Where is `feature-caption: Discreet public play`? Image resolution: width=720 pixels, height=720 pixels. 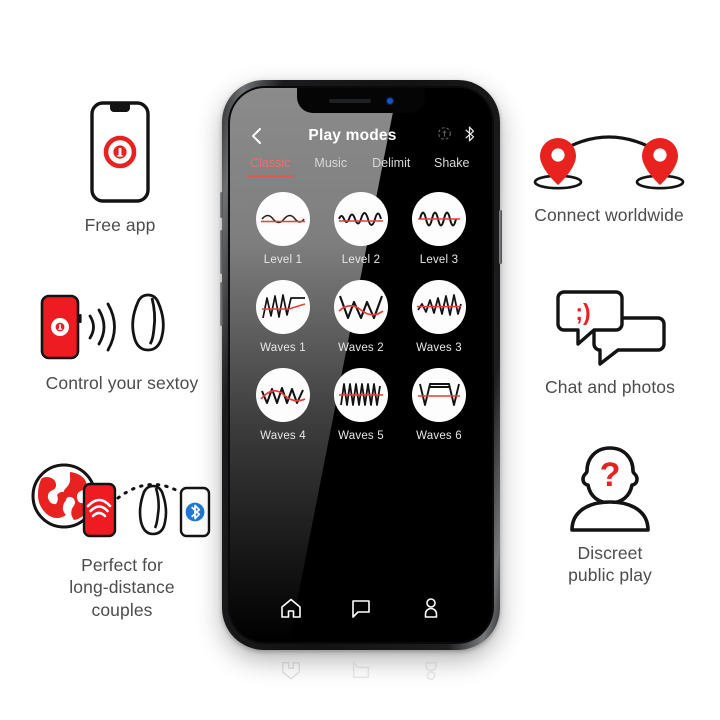
feature-caption: Discreet public play is located at coordinates (610, 564).